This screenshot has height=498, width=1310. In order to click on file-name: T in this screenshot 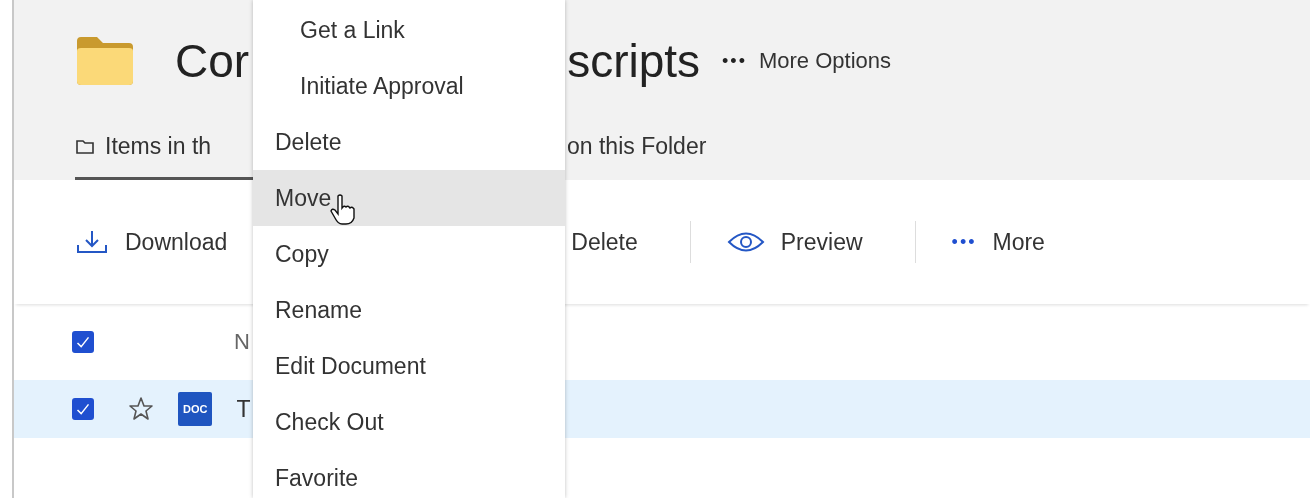, I will do `click(243, 409)`.